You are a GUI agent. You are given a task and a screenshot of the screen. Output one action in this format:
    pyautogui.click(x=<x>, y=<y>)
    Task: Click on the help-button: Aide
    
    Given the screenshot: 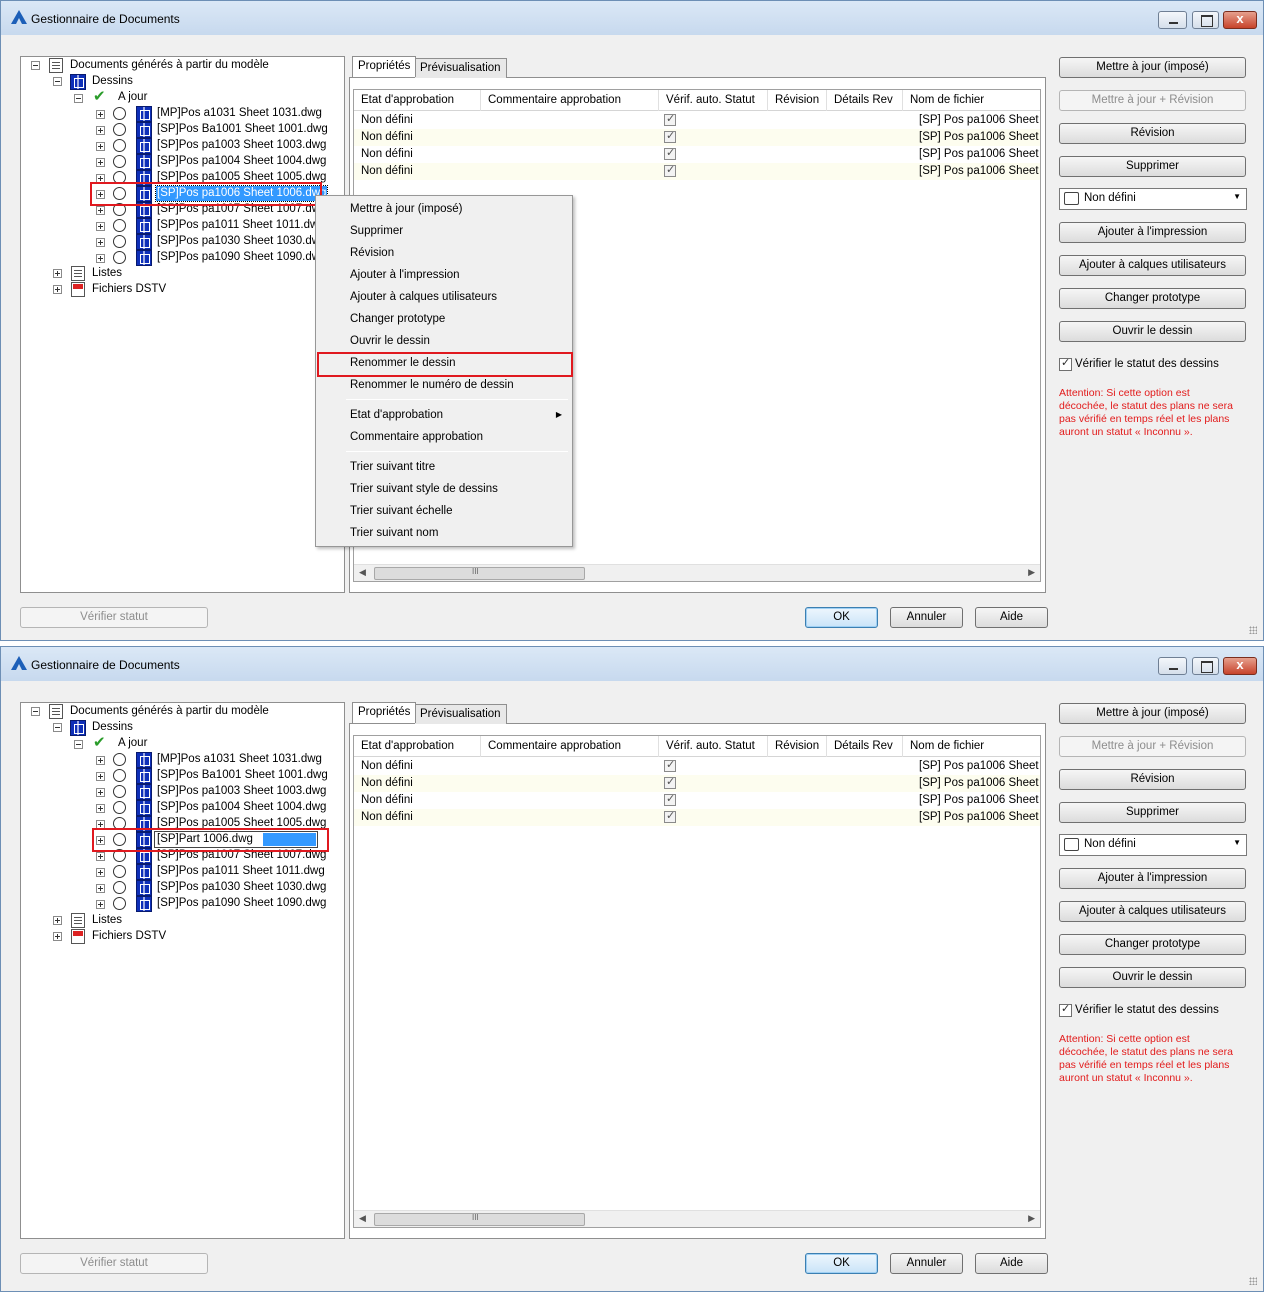 What is the action you would take?
    pyautogui.click(x=1011, y=1263)
    